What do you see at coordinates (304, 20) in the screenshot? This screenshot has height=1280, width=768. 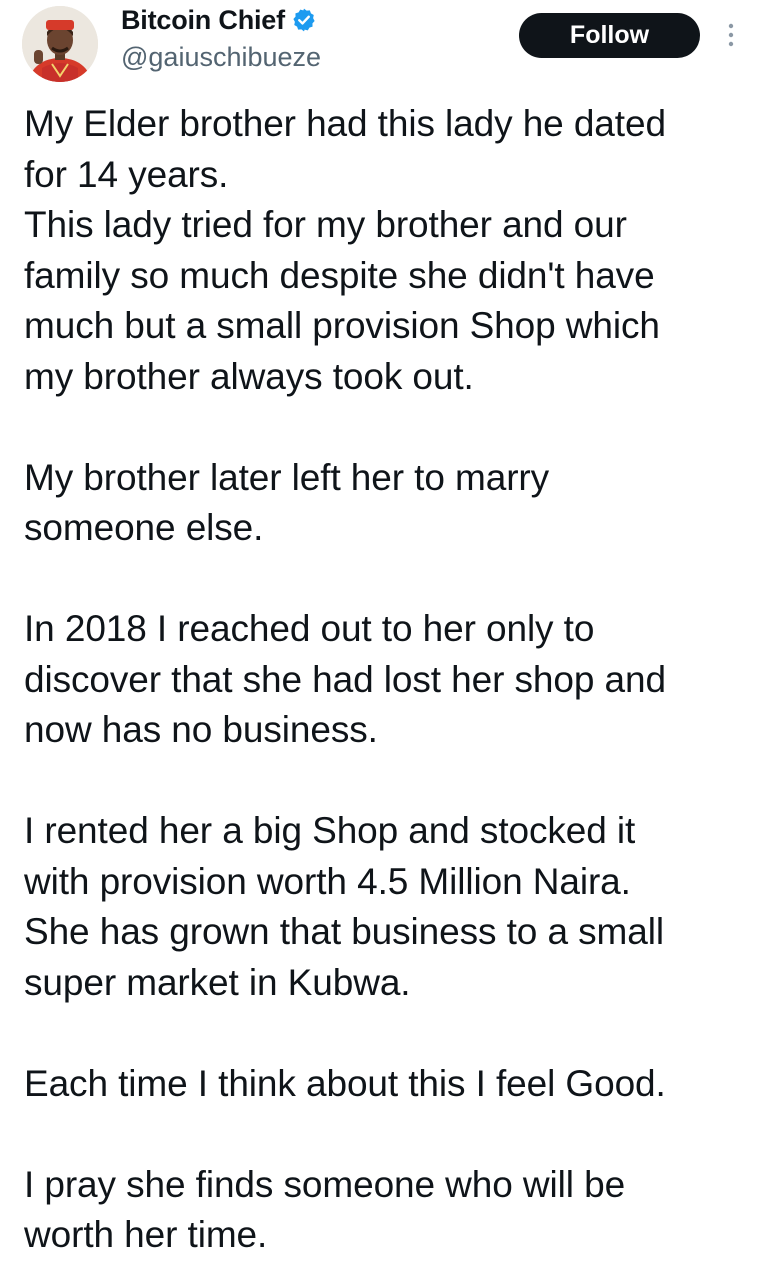 I see `verified-badge-icon` at bounding box center [304, 20].